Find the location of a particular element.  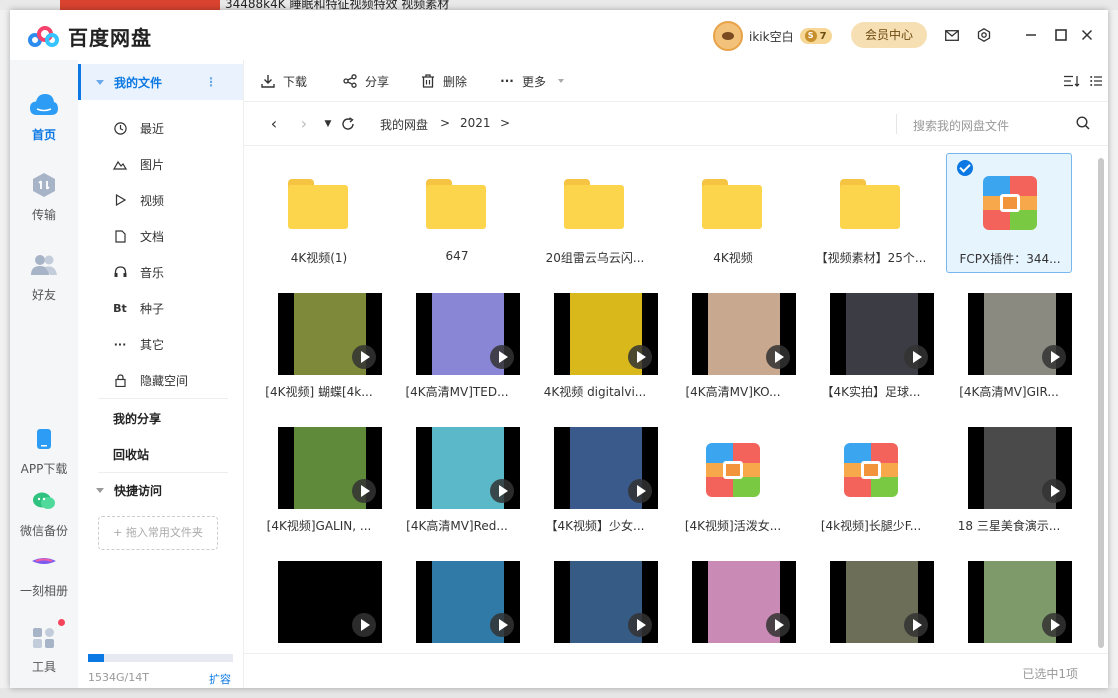

file-item: 647 is located at coordinates (457, 213).